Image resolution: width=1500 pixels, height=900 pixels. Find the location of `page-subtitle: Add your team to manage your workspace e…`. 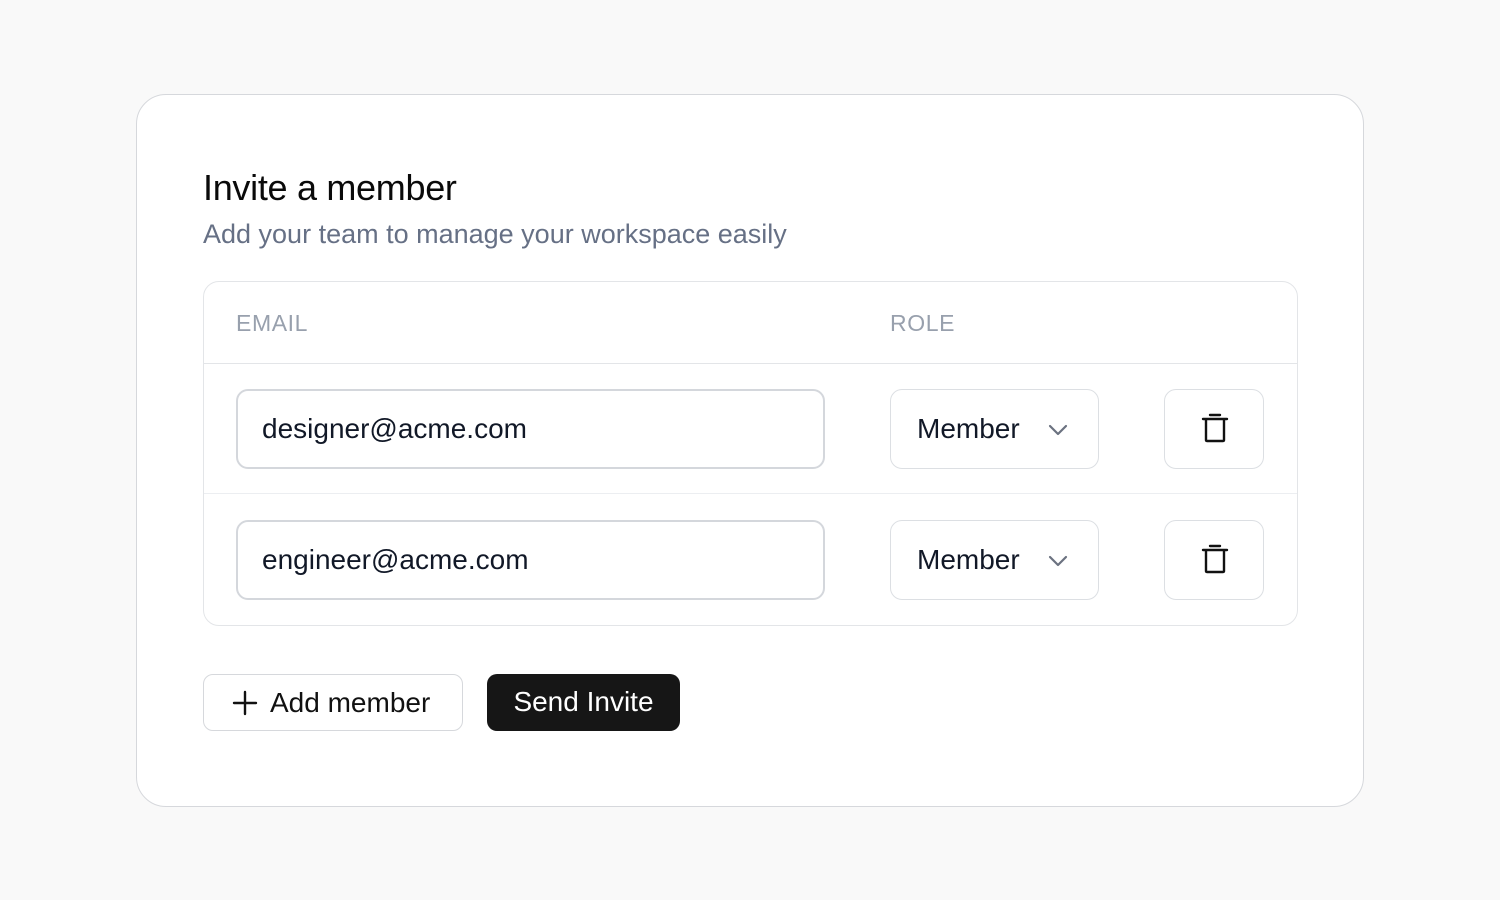

page-subtitle: Add your team to manage your workspace e… is located at coordinates (495, 234).